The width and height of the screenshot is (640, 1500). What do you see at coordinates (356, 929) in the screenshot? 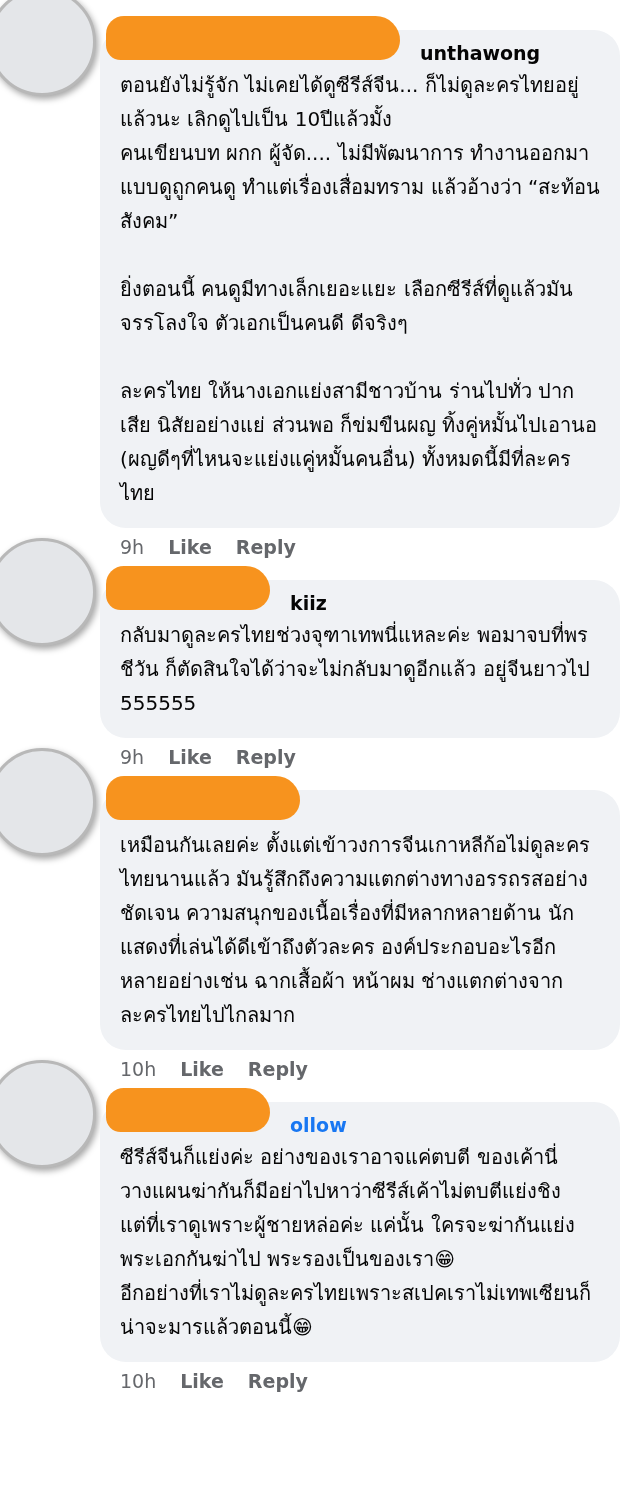
I see `comment-text: เหมือนกันเลยค่ะ ตั้งแต่เข้าวงการจีนเกาหลีก้อไม่ดูละครไทยนานแล้ว มันรู้สึกถึงความแตกต่างทางอรรถรสอย่างชัดเจน ความสนุกของเนื้อเรื่องที่มีหลากหลายด้าน นักแสดงที่เล่นได้ดีเข้าถึงตัวละคร องค์ประกอบอะไรอีกหลายอย่างเช่น ฉากเสื้อผ้า หน้าผม ช่างแตกต่างจากละครไทยไปไกลมาก` at bounding box center [356, 929].